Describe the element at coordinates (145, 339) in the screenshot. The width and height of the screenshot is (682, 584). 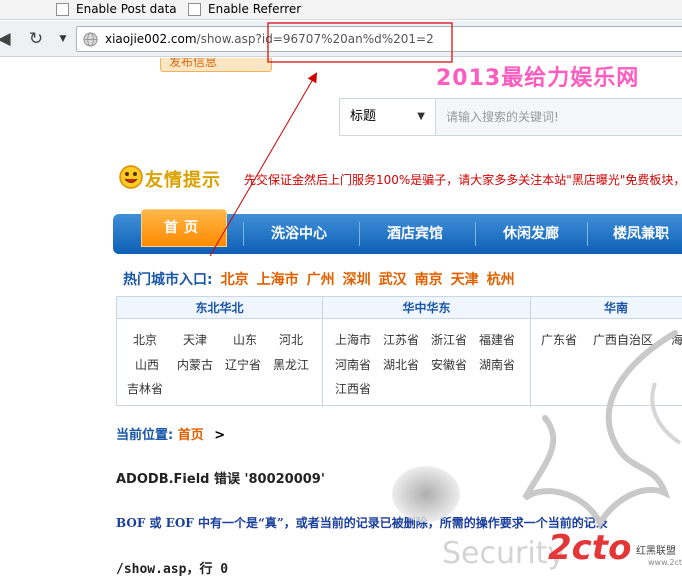
I see `city-link: 北京` at that location.